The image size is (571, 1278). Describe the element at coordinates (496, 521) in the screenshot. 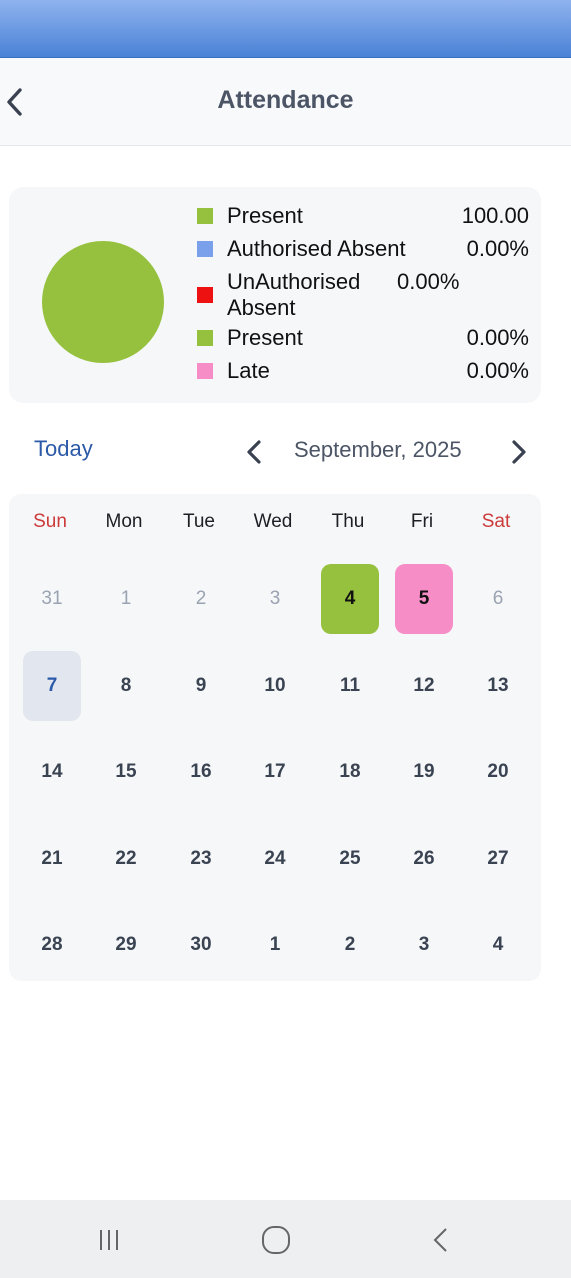

I see `weekday-sat: Sat` at that location.